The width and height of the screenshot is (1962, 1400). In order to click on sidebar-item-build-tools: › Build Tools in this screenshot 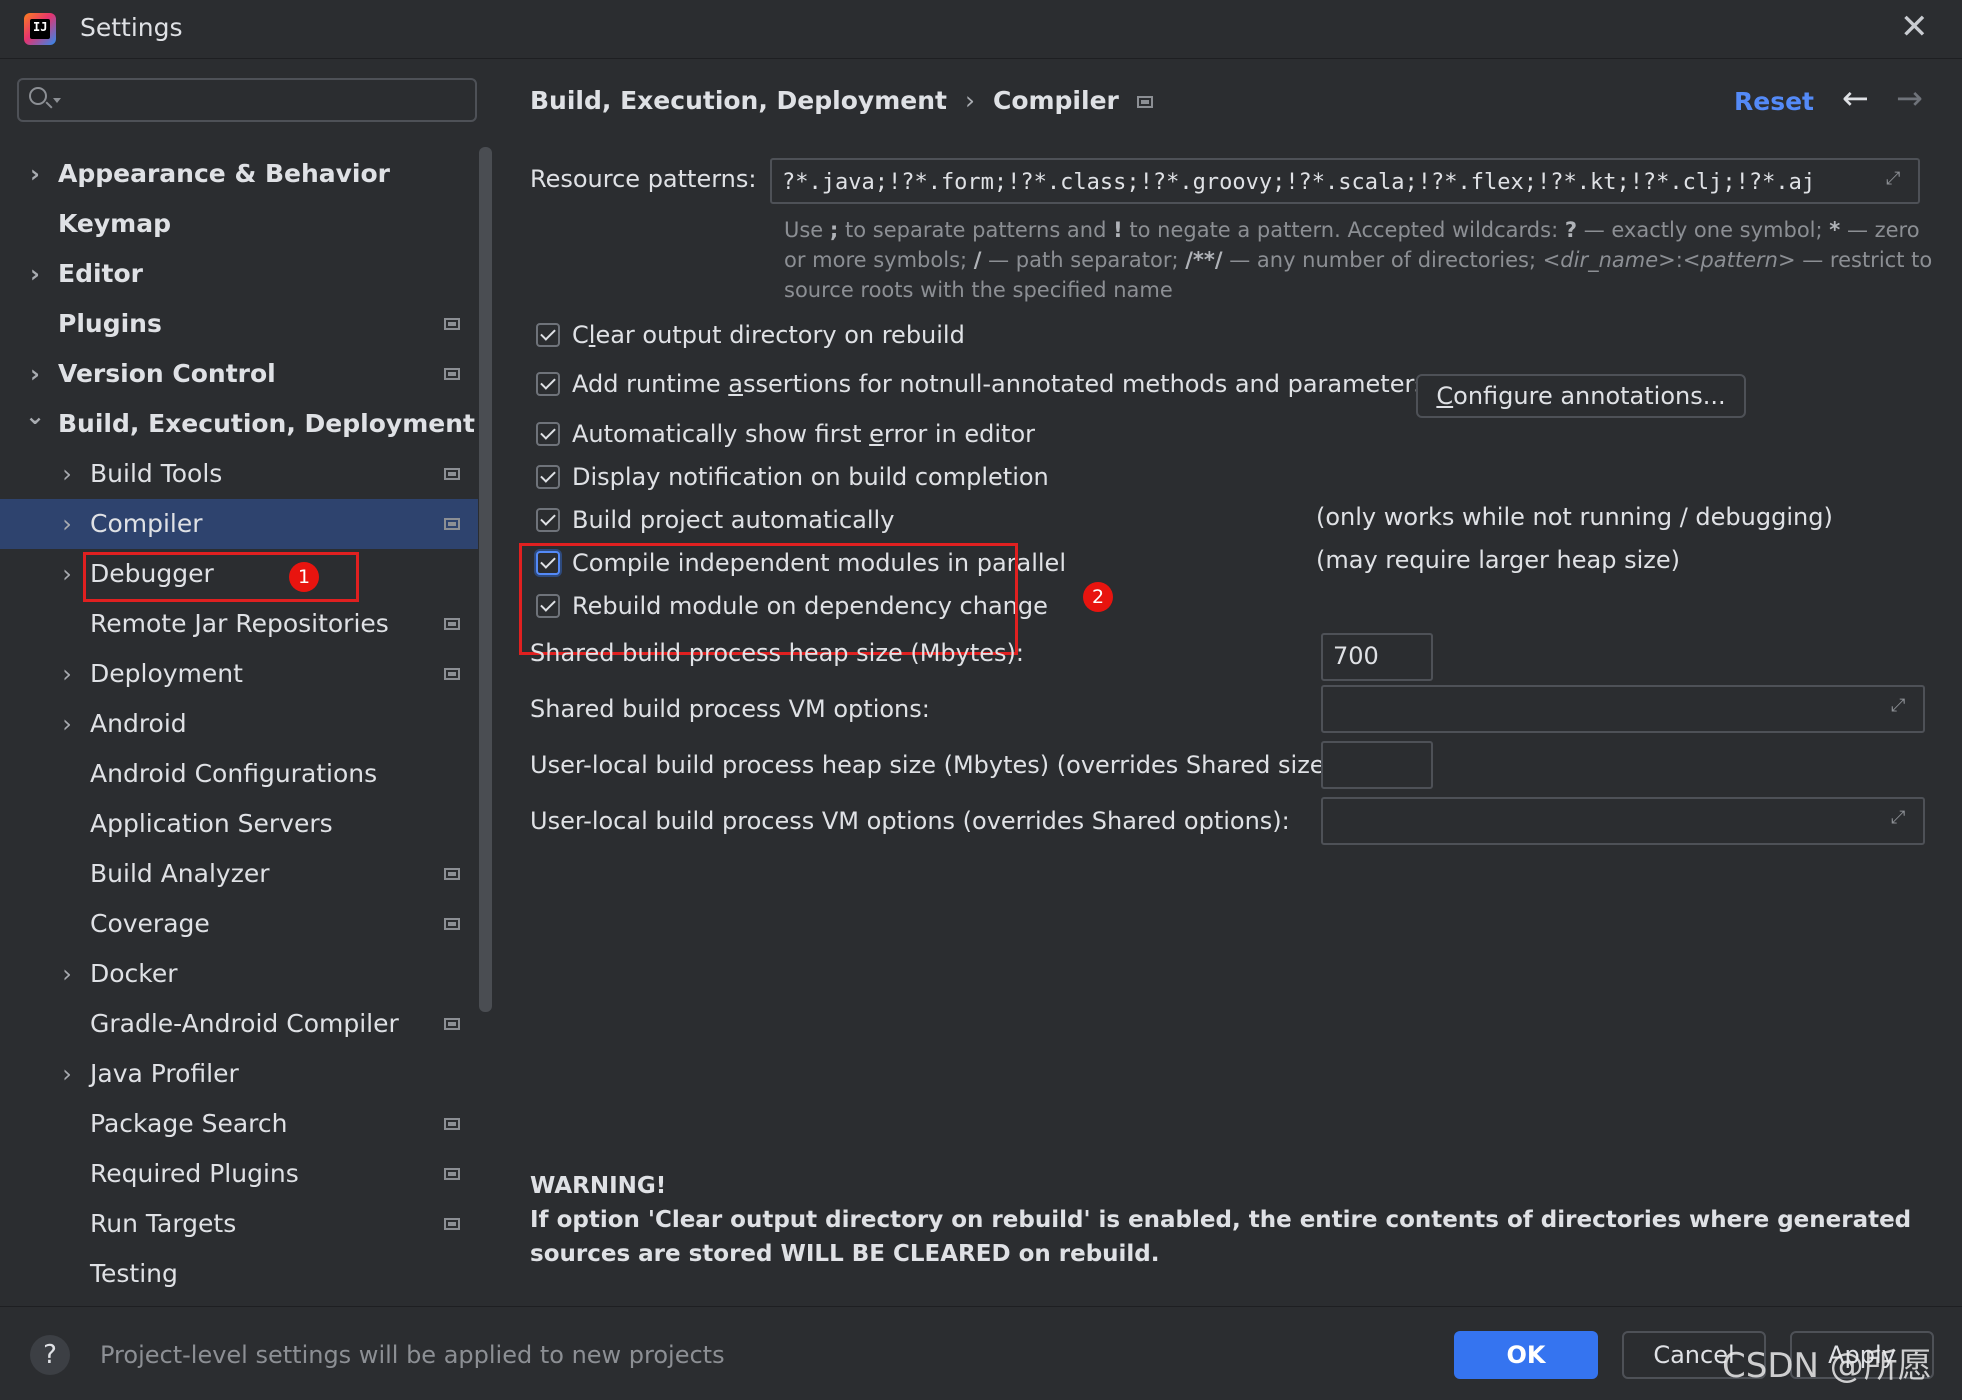, I will do `click(239, 474)`.